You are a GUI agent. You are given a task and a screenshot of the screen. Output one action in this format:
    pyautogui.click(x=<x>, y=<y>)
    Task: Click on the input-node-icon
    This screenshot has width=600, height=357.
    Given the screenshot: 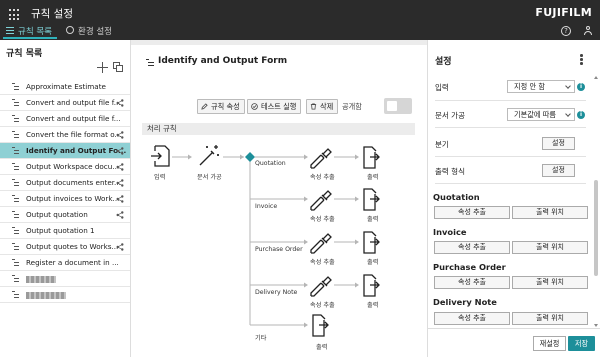 What is the action you would take?
    pyautogui.click(x=160, y=156)
    